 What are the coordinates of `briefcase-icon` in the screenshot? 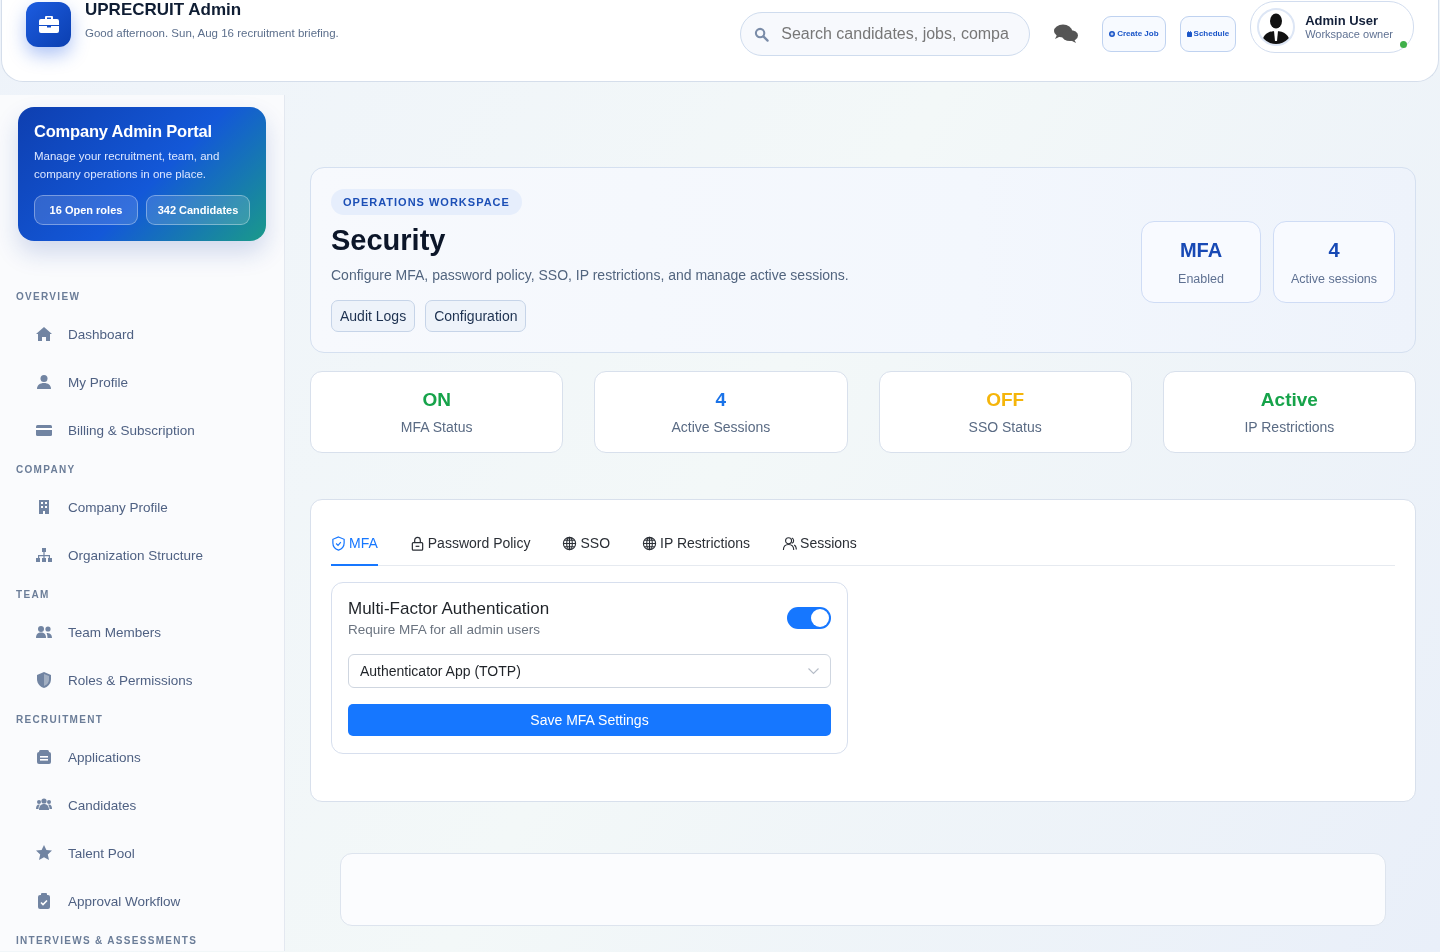 It's located at (48, 24).